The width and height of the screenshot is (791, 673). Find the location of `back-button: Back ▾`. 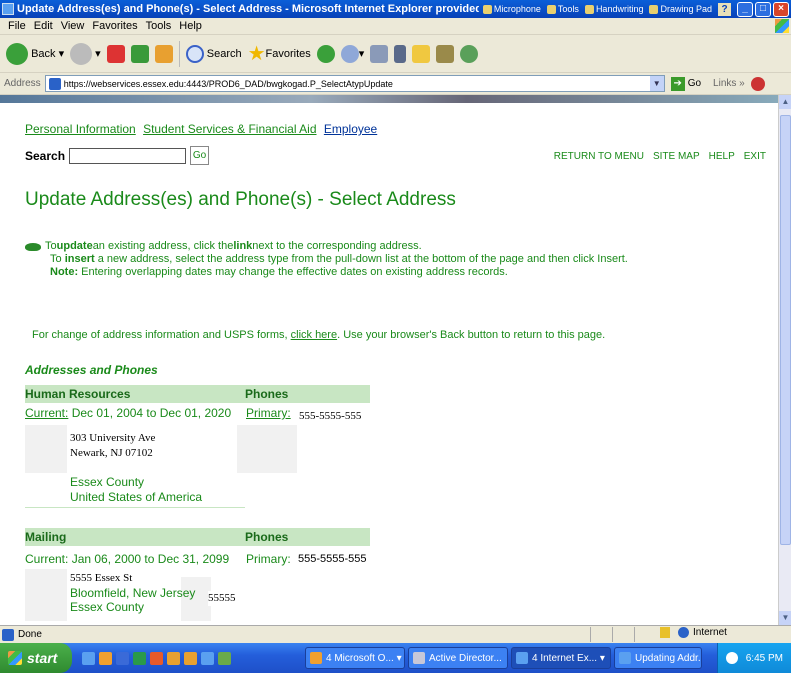

back-button: Back ▾ is located at coordinates (35, 53).